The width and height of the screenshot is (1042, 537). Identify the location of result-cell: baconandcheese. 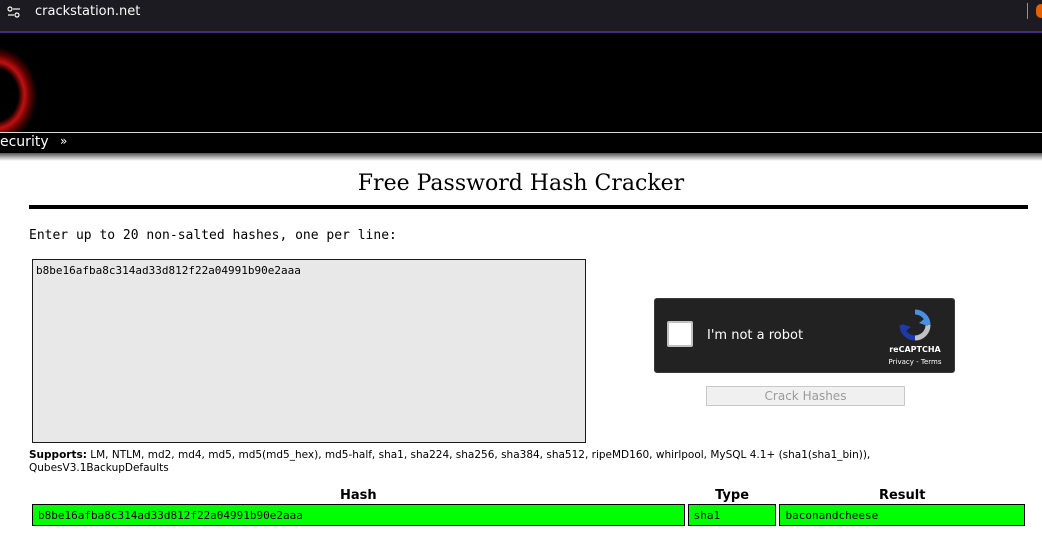
(902, 515).